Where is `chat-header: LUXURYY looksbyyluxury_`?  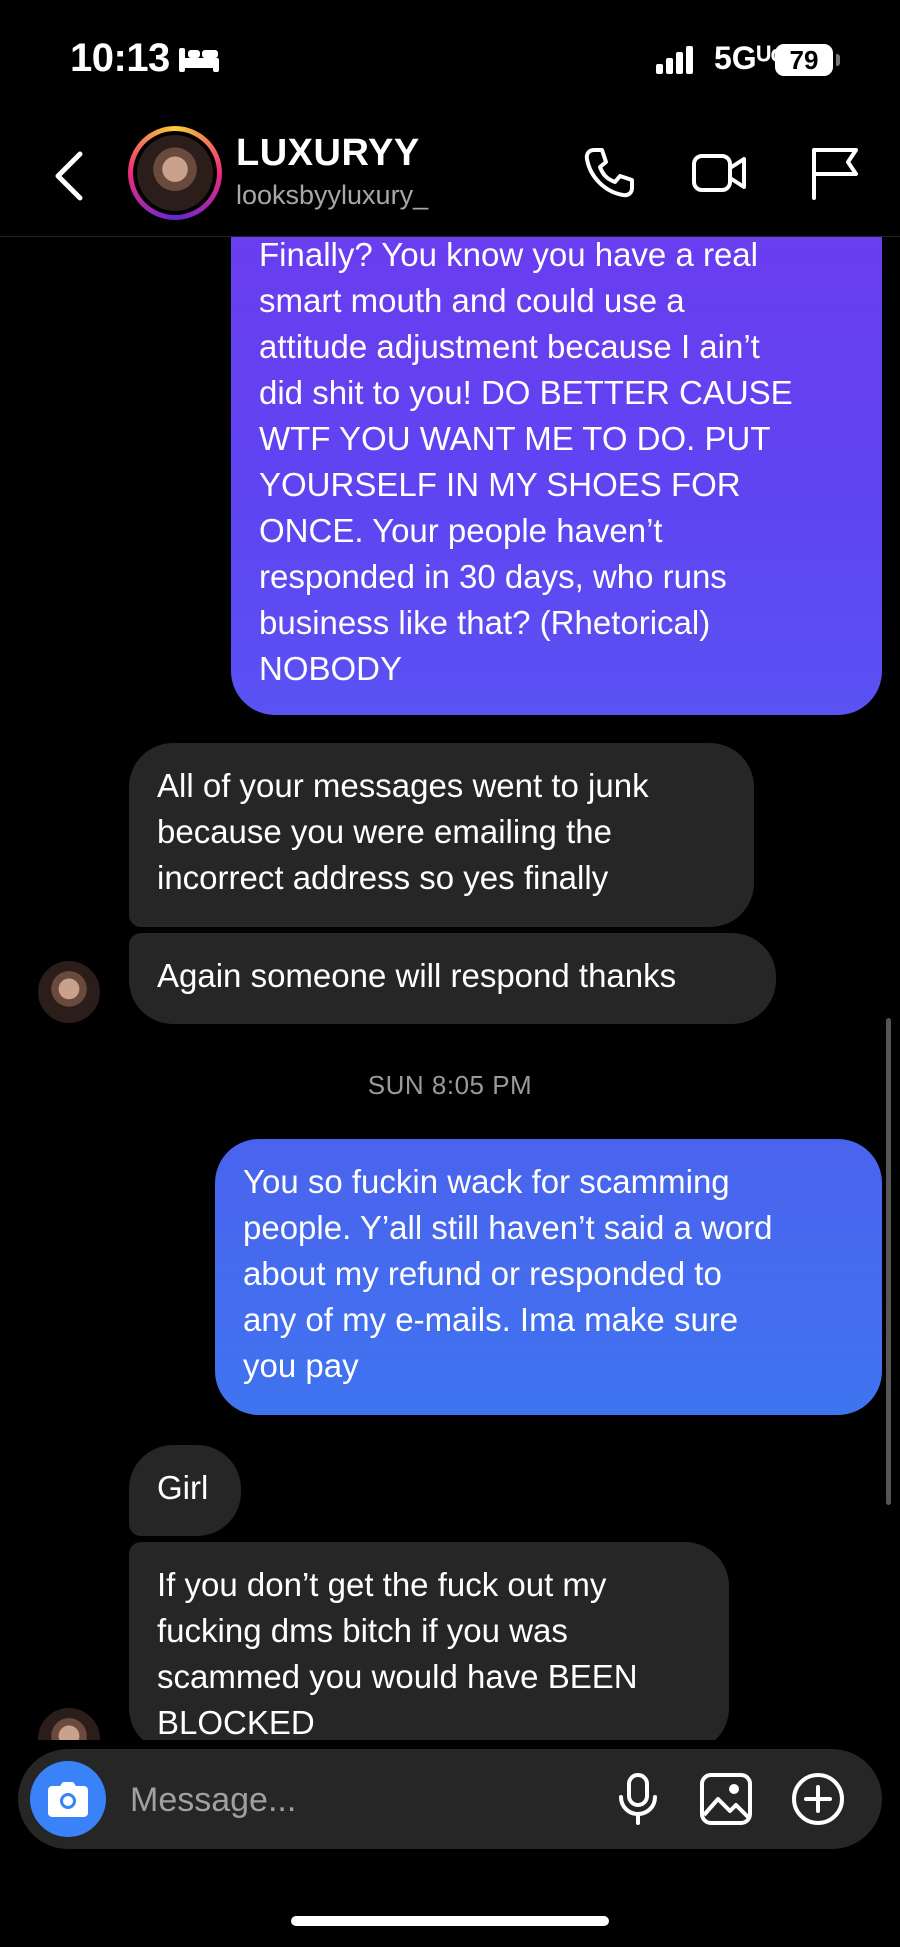 chat-header: LUXURYY looksbyyluxury_ is located at coordinates (450, 177).